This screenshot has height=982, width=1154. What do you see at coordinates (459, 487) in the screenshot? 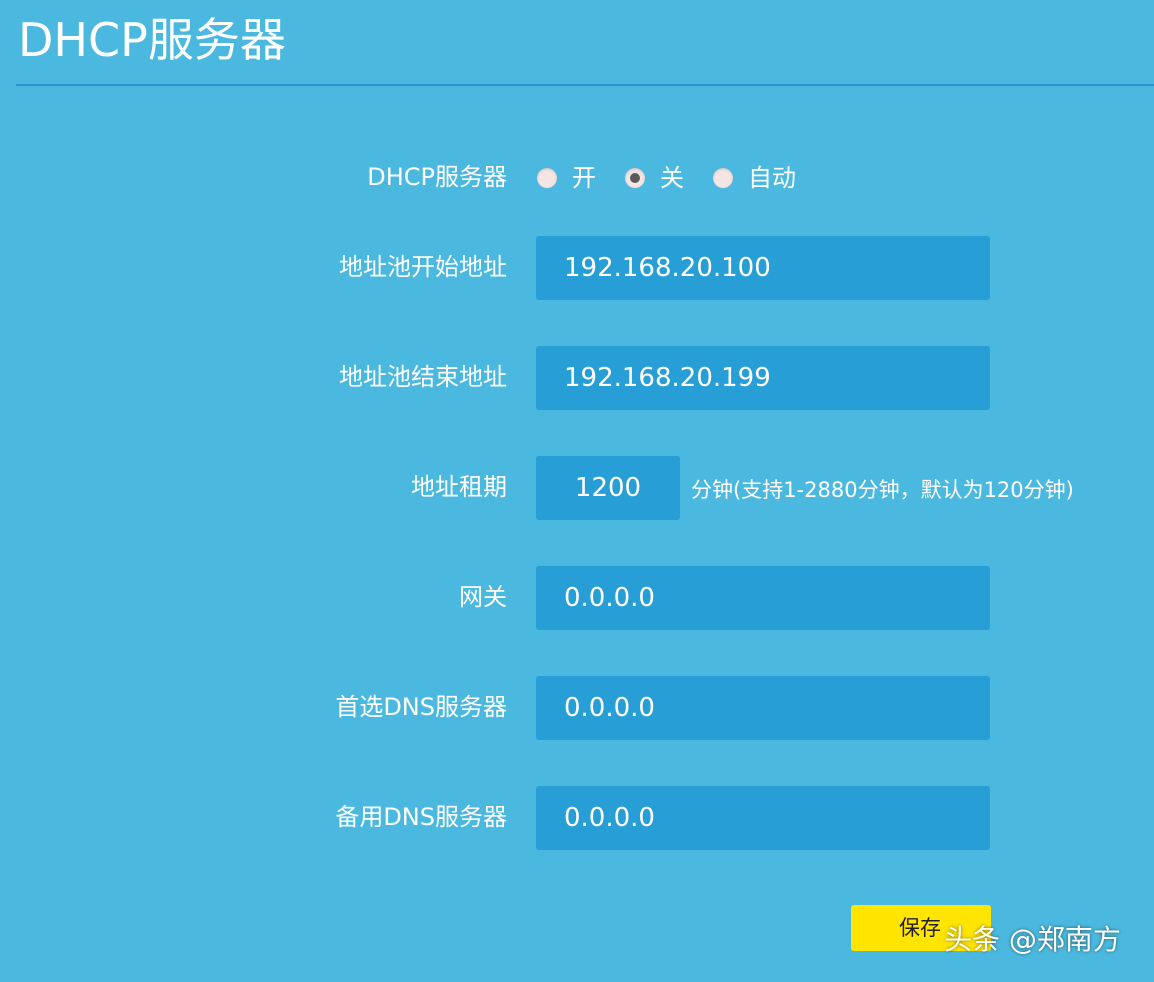
I see `lease-time-label: 地址租期` at bounding box center [459, 487].